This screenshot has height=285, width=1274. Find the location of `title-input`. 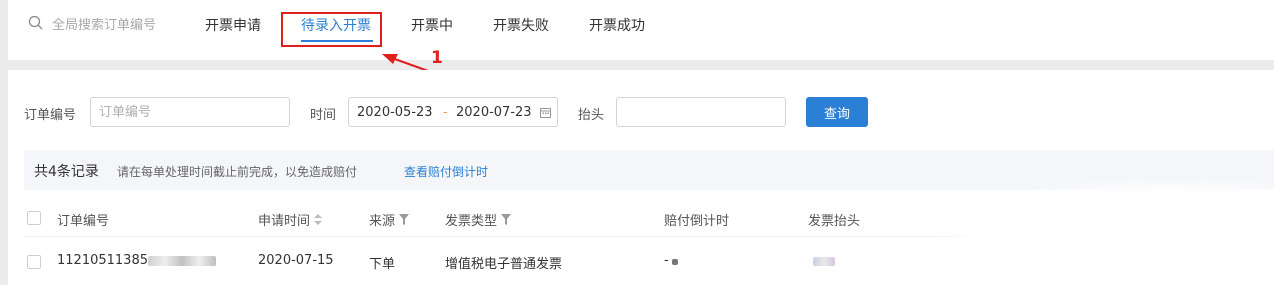

title-input is located at coordinates (701, 112).